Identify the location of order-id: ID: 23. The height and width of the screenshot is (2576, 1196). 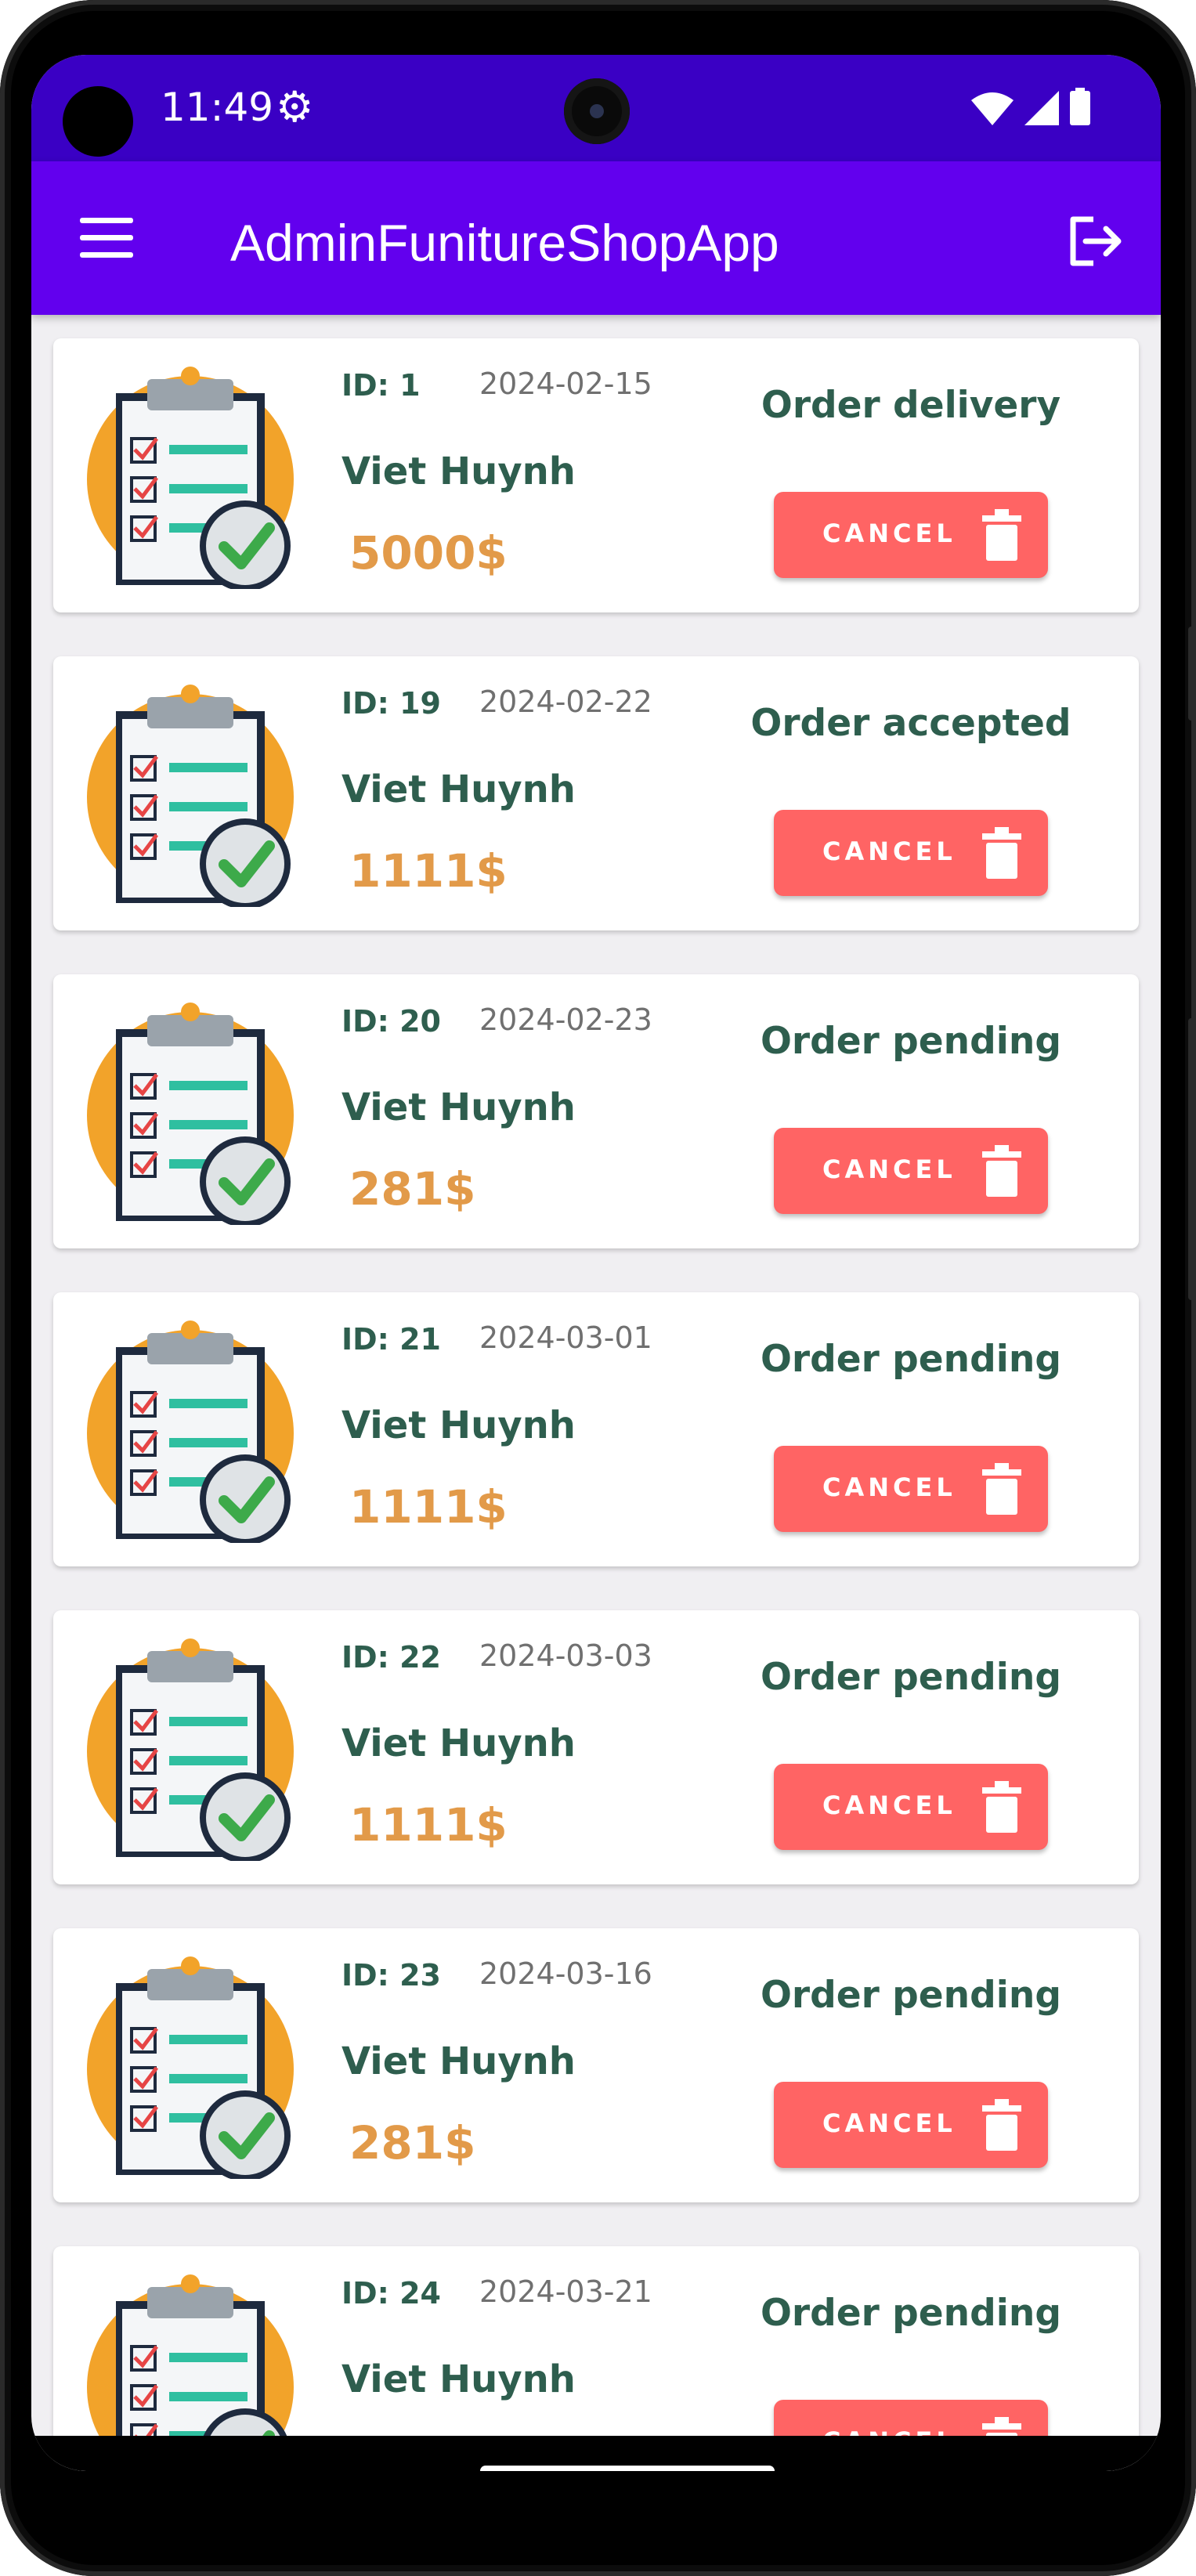
(391, 1975).